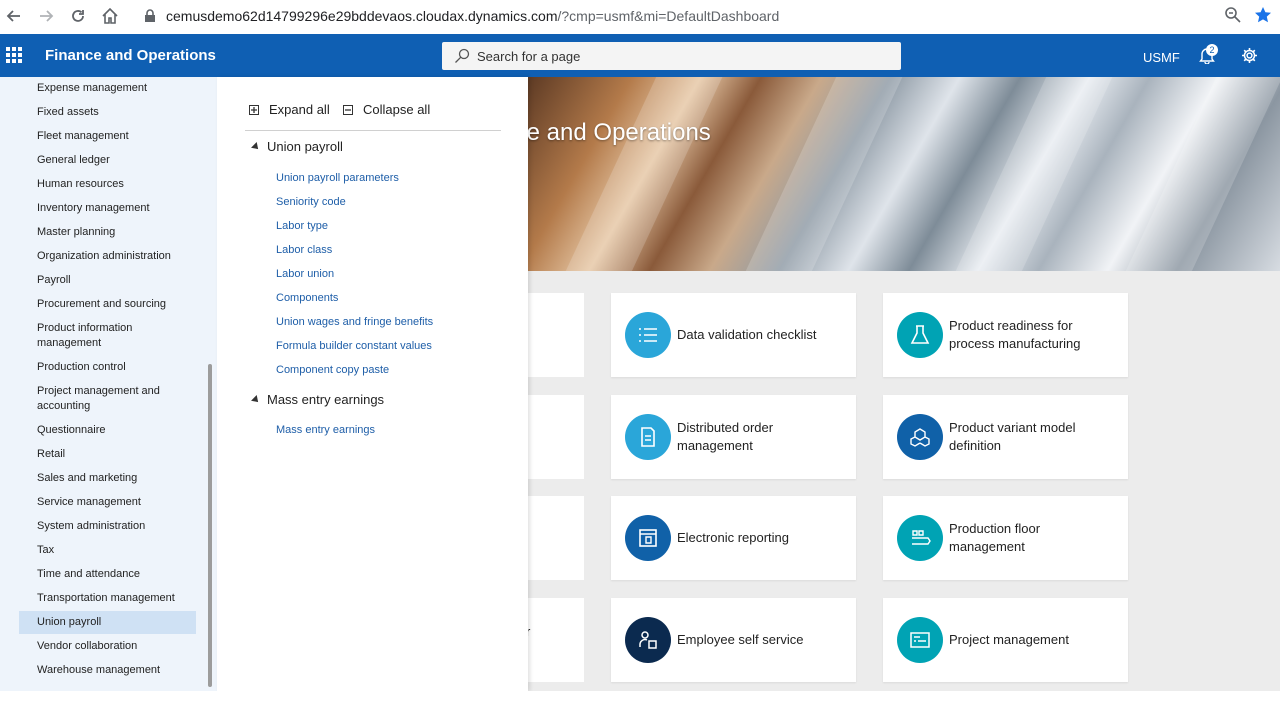 Image resolution: width=1280 pixels, height=720 pixels. What do you see at coordinates (304, 250) in the screenshot?
I see `link-labor-class: Labor class` at bounding box center [304, 250].